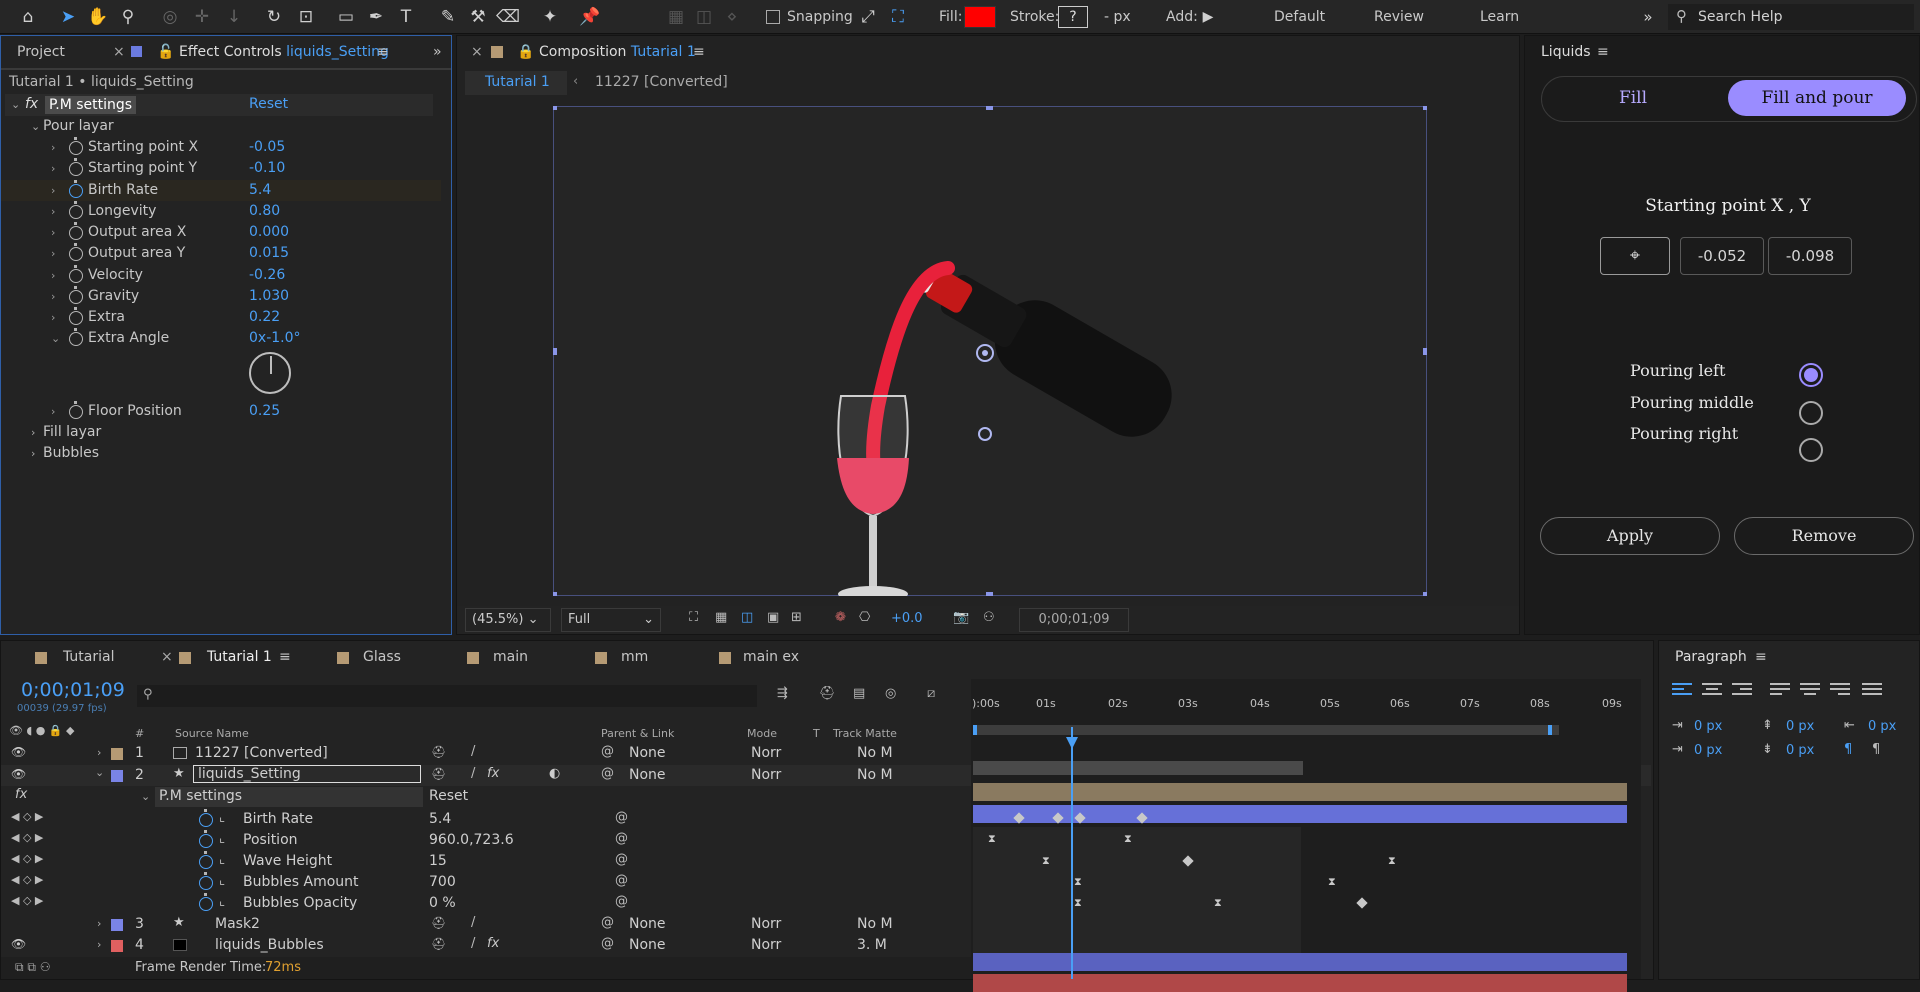 The height and width of the screenshot is (992, 1920). I want to click on prop-row: › Extra 0.22, so click(221, 317).